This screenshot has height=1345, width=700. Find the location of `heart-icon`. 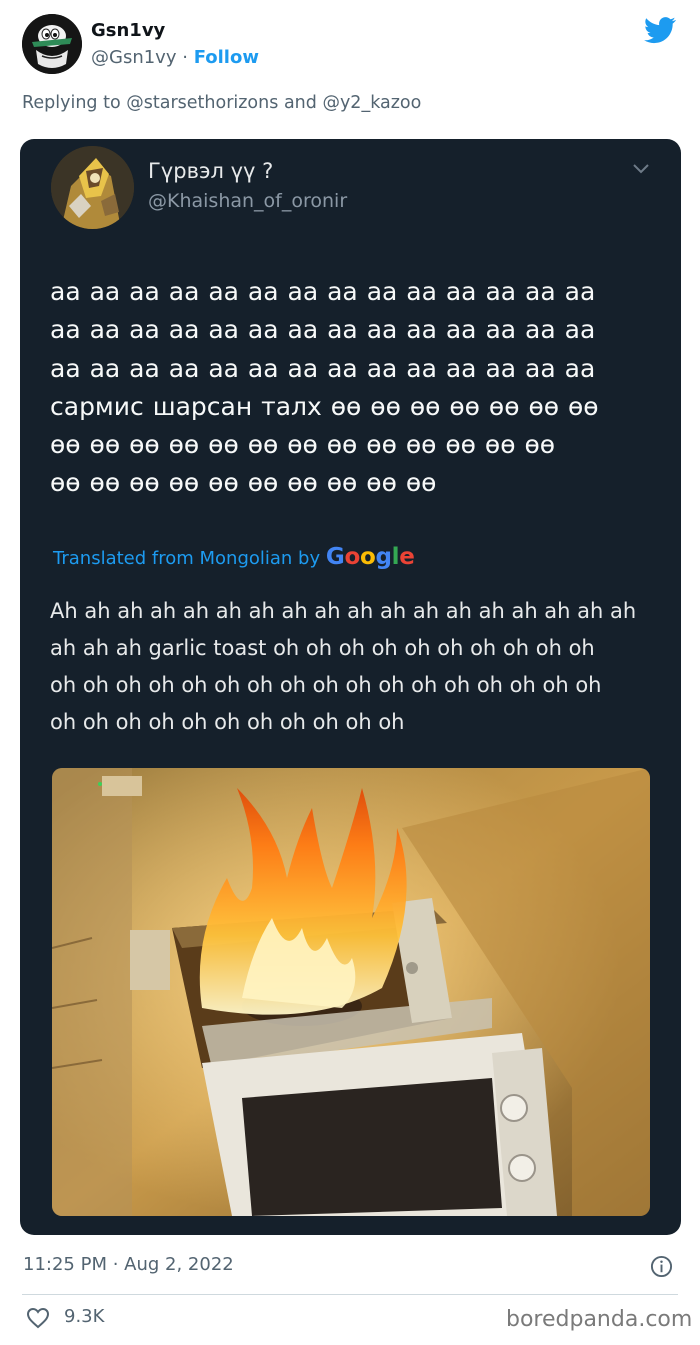

heart-icon is located at coordinates (38, 1318).